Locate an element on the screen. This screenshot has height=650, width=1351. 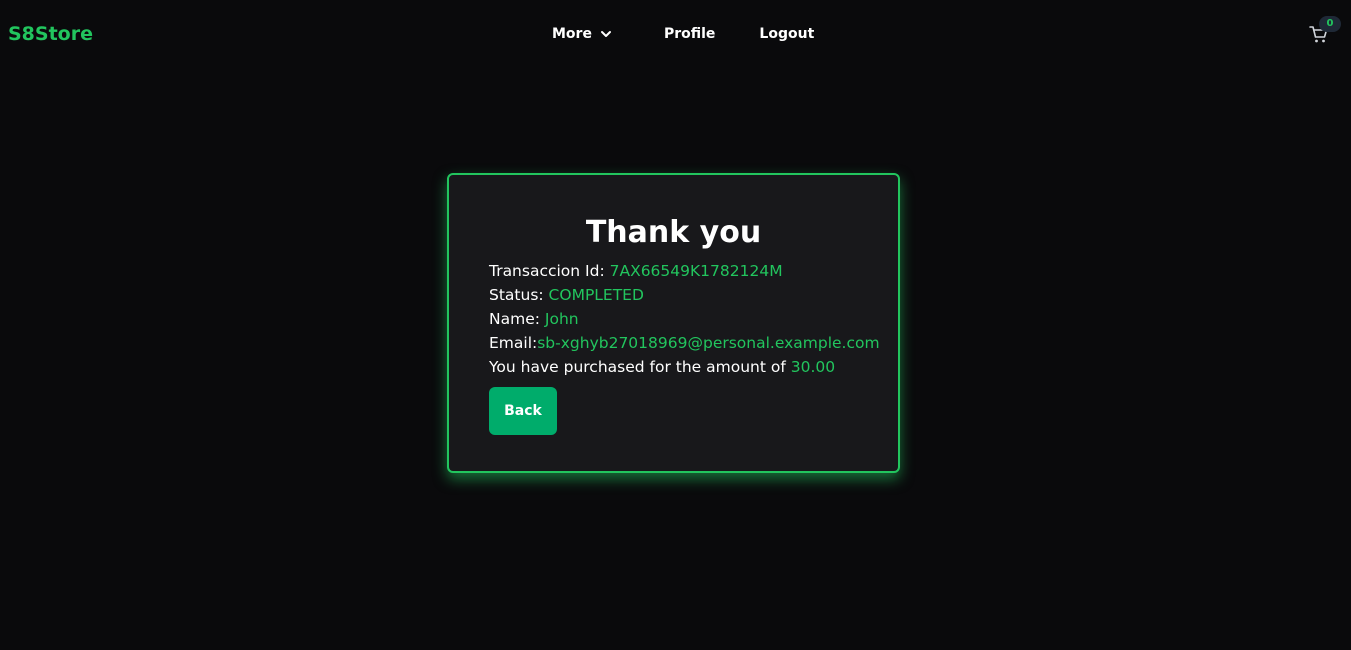
brand-logo: S8Store is located at coordinates (50, 34).